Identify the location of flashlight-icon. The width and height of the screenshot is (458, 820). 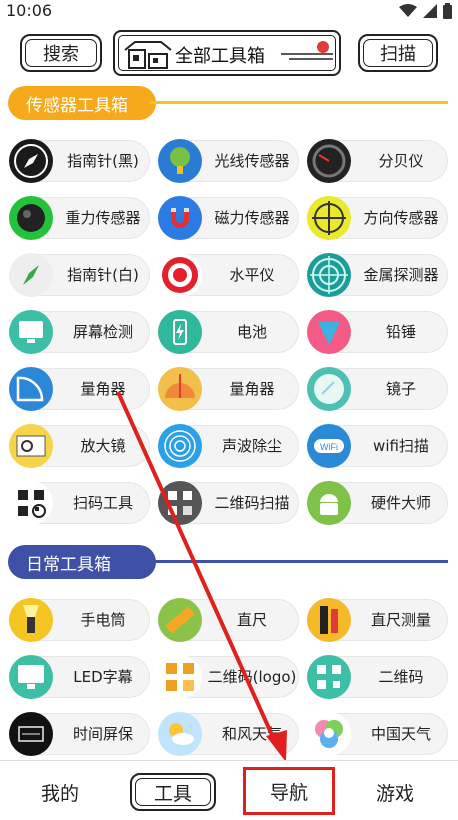
(31, 620).